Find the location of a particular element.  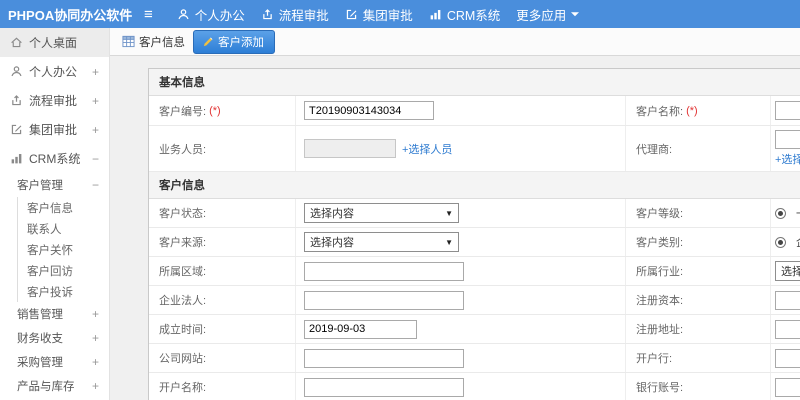

sidebar-item-personal-office: 个人办公 + is located at coordinates (54, 71).